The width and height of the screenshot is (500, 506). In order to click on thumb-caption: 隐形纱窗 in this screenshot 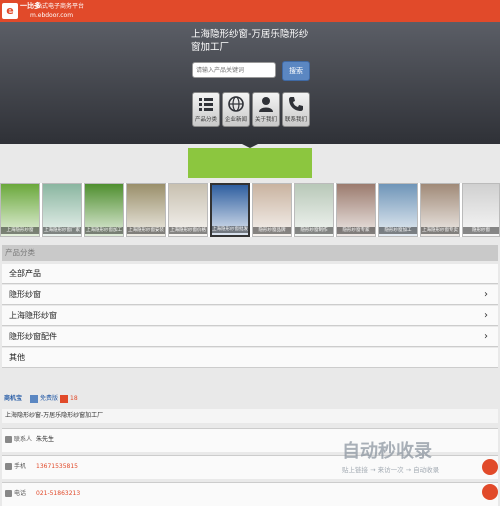, I will do `click(481, 230)`.